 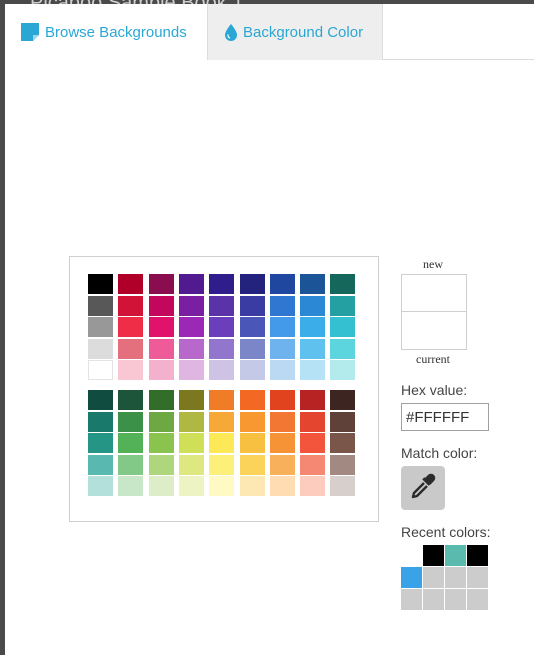 What do you see at coordinates (445, 417) in the screenshot?
I see `hex-value-input` at bounding box center [445, 417].